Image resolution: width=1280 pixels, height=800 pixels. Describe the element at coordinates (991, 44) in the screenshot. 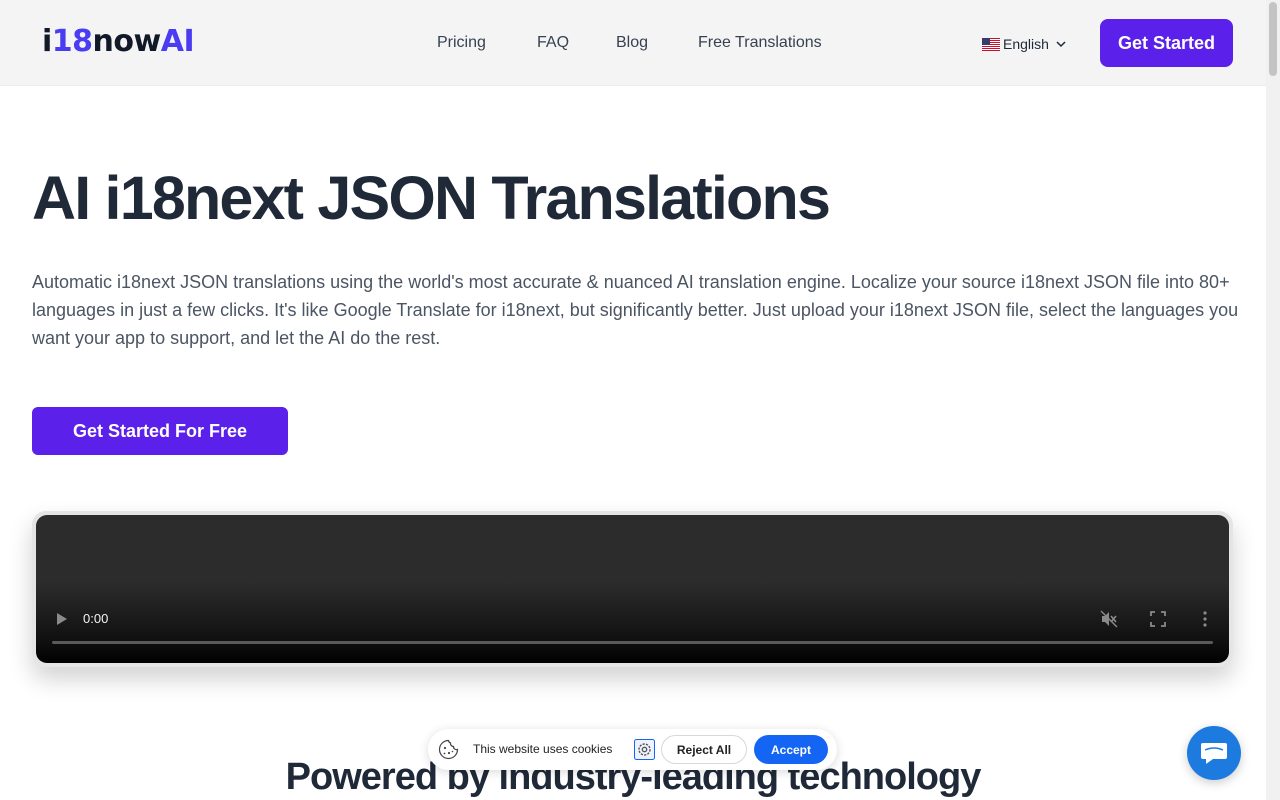

I see `us-flag-icon` at that location.